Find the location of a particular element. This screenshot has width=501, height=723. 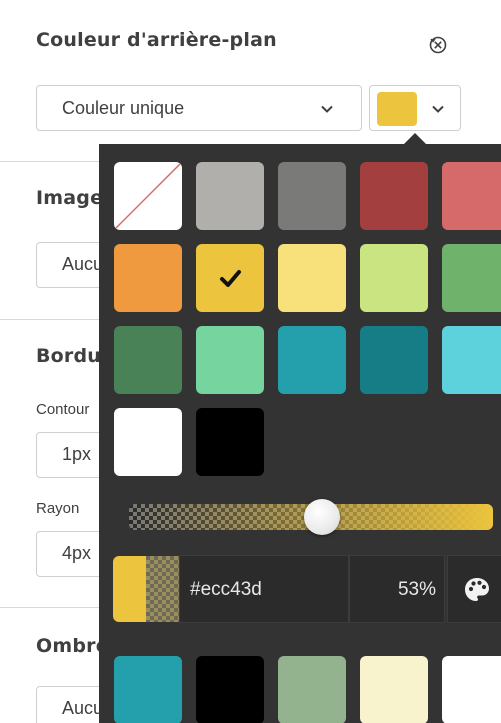

radius-label: Rayon is located at coordinates (58, 508).